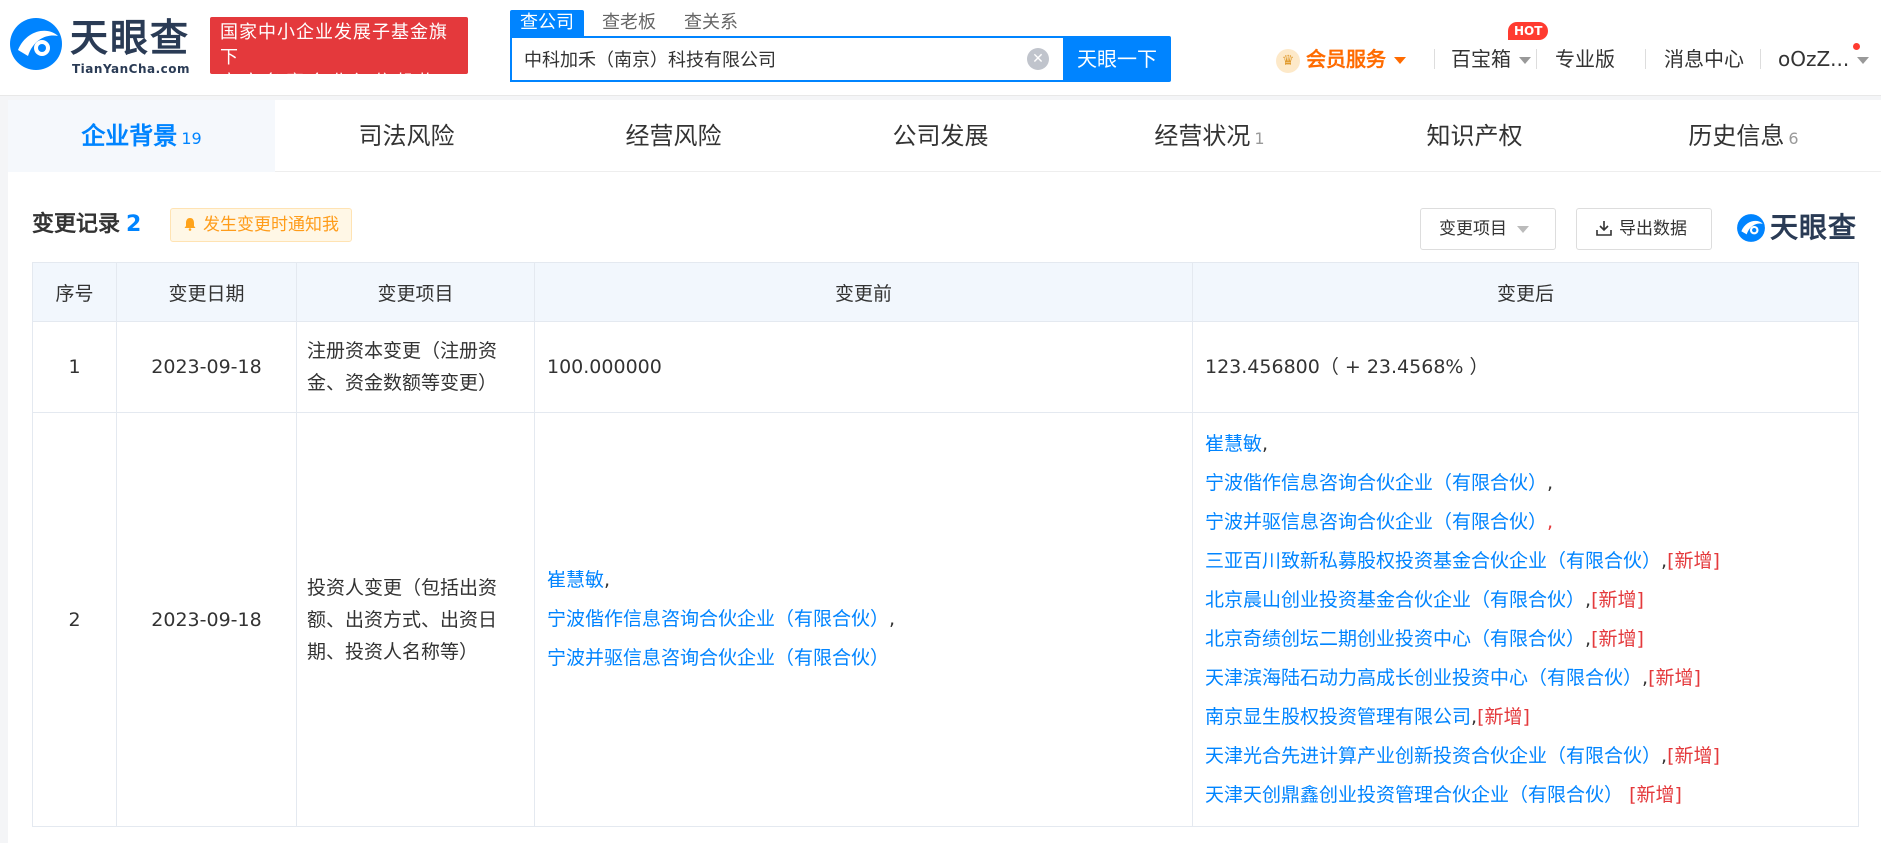 The image size is (1881, 843). I want to click on tab-operating-risk: 经营风险, so click(675, 136).